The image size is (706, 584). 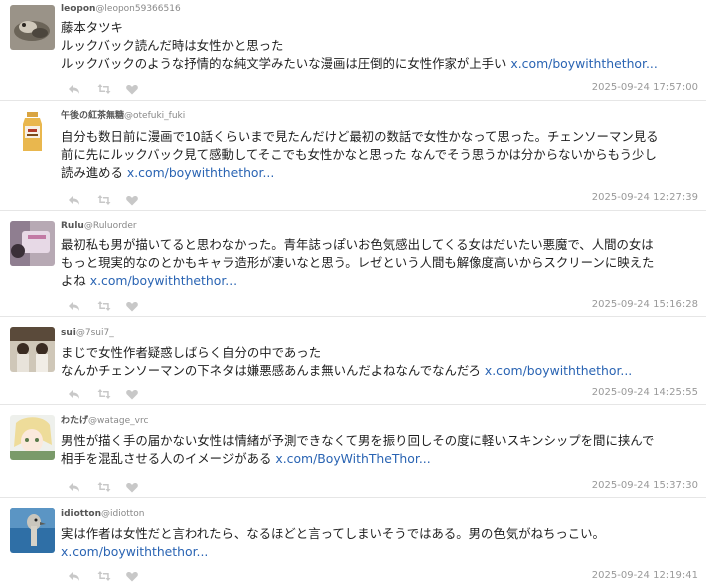 I want to click on tweet-line: ルックバック読んだ時は女性かと思った, so click(x=172, y=45).